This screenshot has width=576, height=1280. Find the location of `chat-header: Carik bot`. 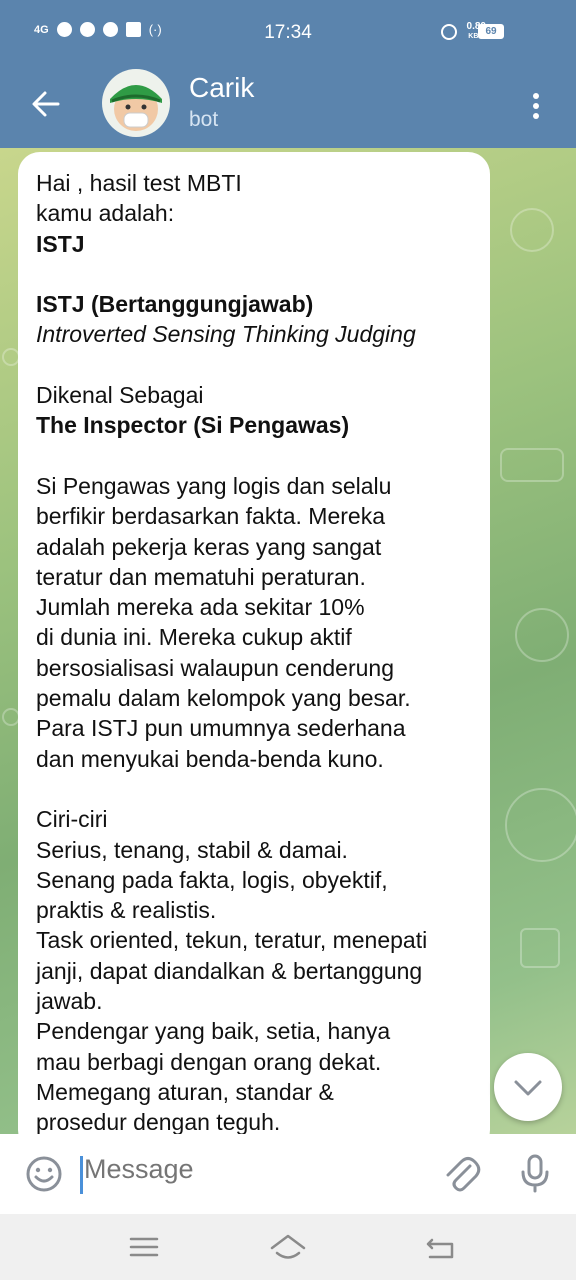

chat-header: Carik bot is located at coordinates (288, 107).